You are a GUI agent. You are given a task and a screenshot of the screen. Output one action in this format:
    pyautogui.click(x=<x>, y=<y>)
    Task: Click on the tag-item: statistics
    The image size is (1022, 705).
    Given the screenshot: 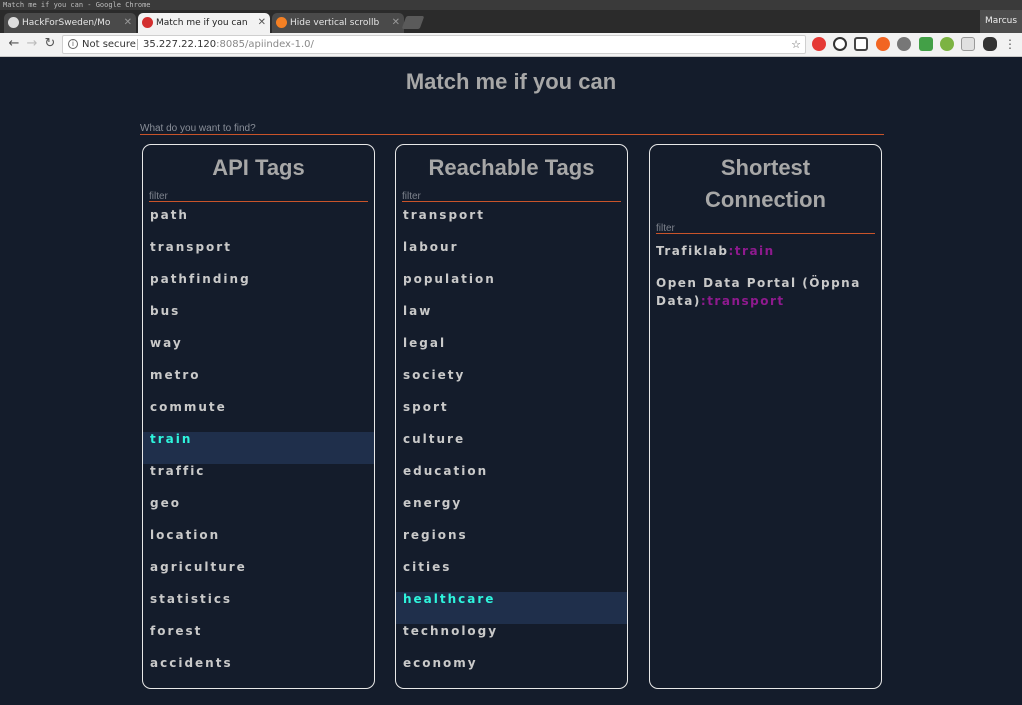 What is the action you would take?
    pyautogui.click(x=258, y=608)
    